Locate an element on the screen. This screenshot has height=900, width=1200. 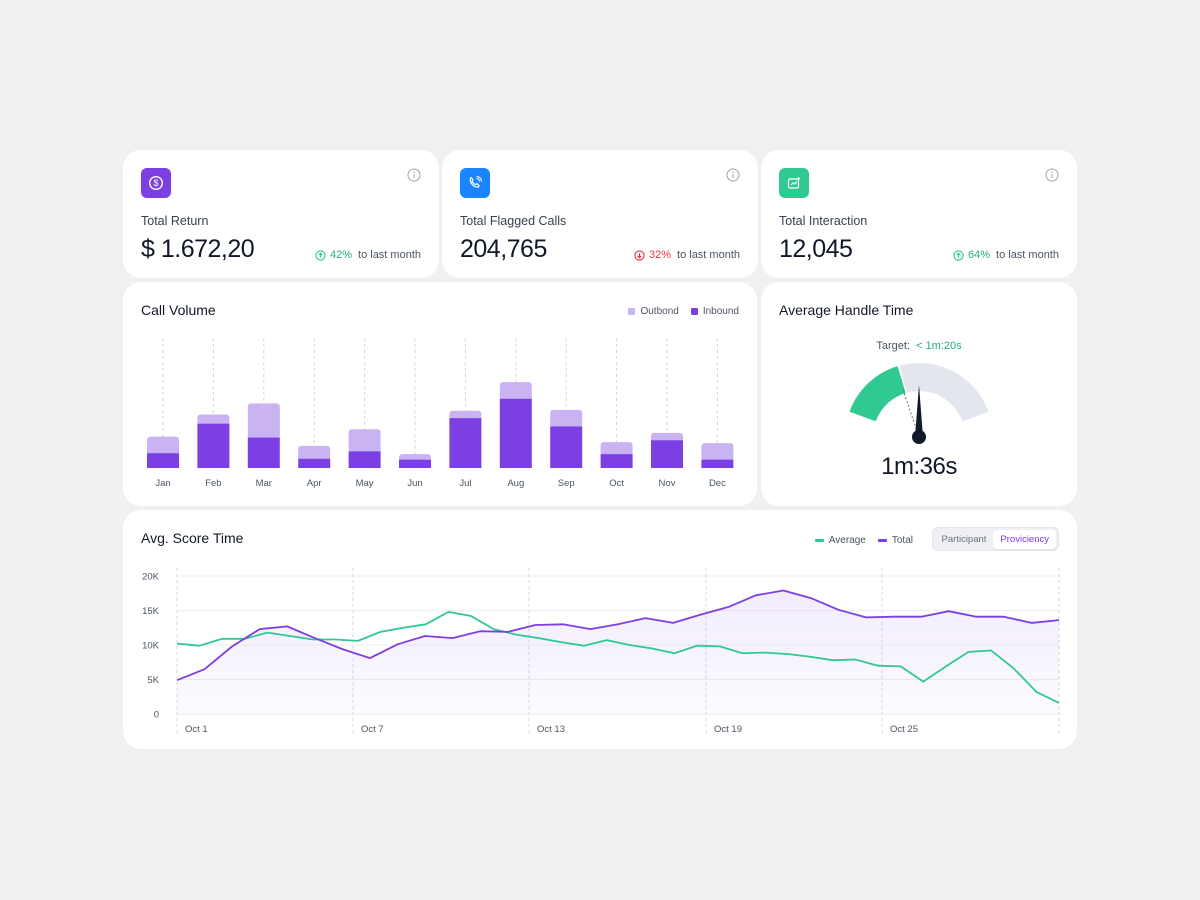
y-tick-label: 20K is located at coordinates (151, 577).